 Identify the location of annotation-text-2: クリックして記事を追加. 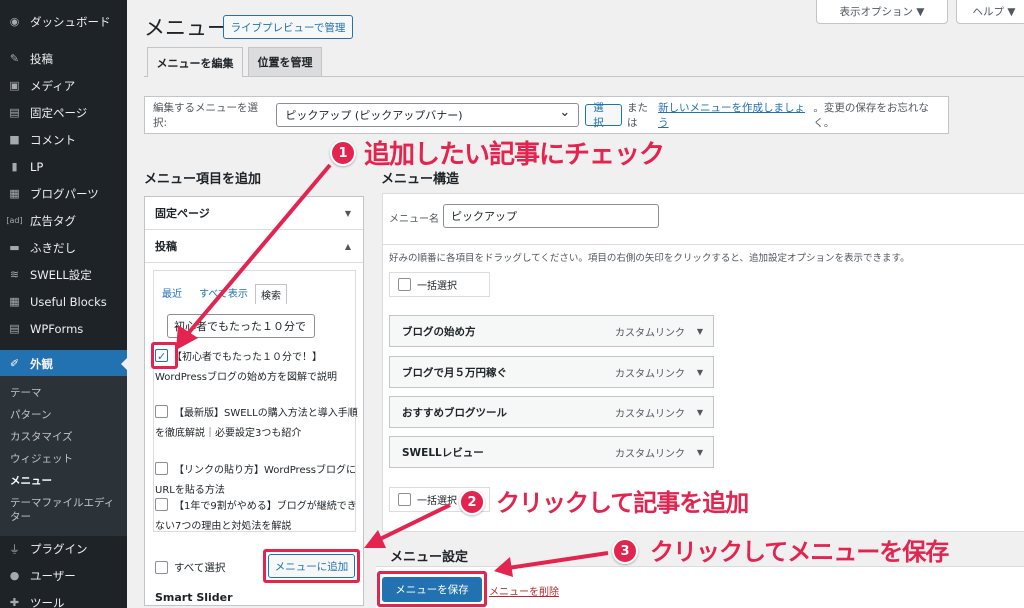
(622, 503).